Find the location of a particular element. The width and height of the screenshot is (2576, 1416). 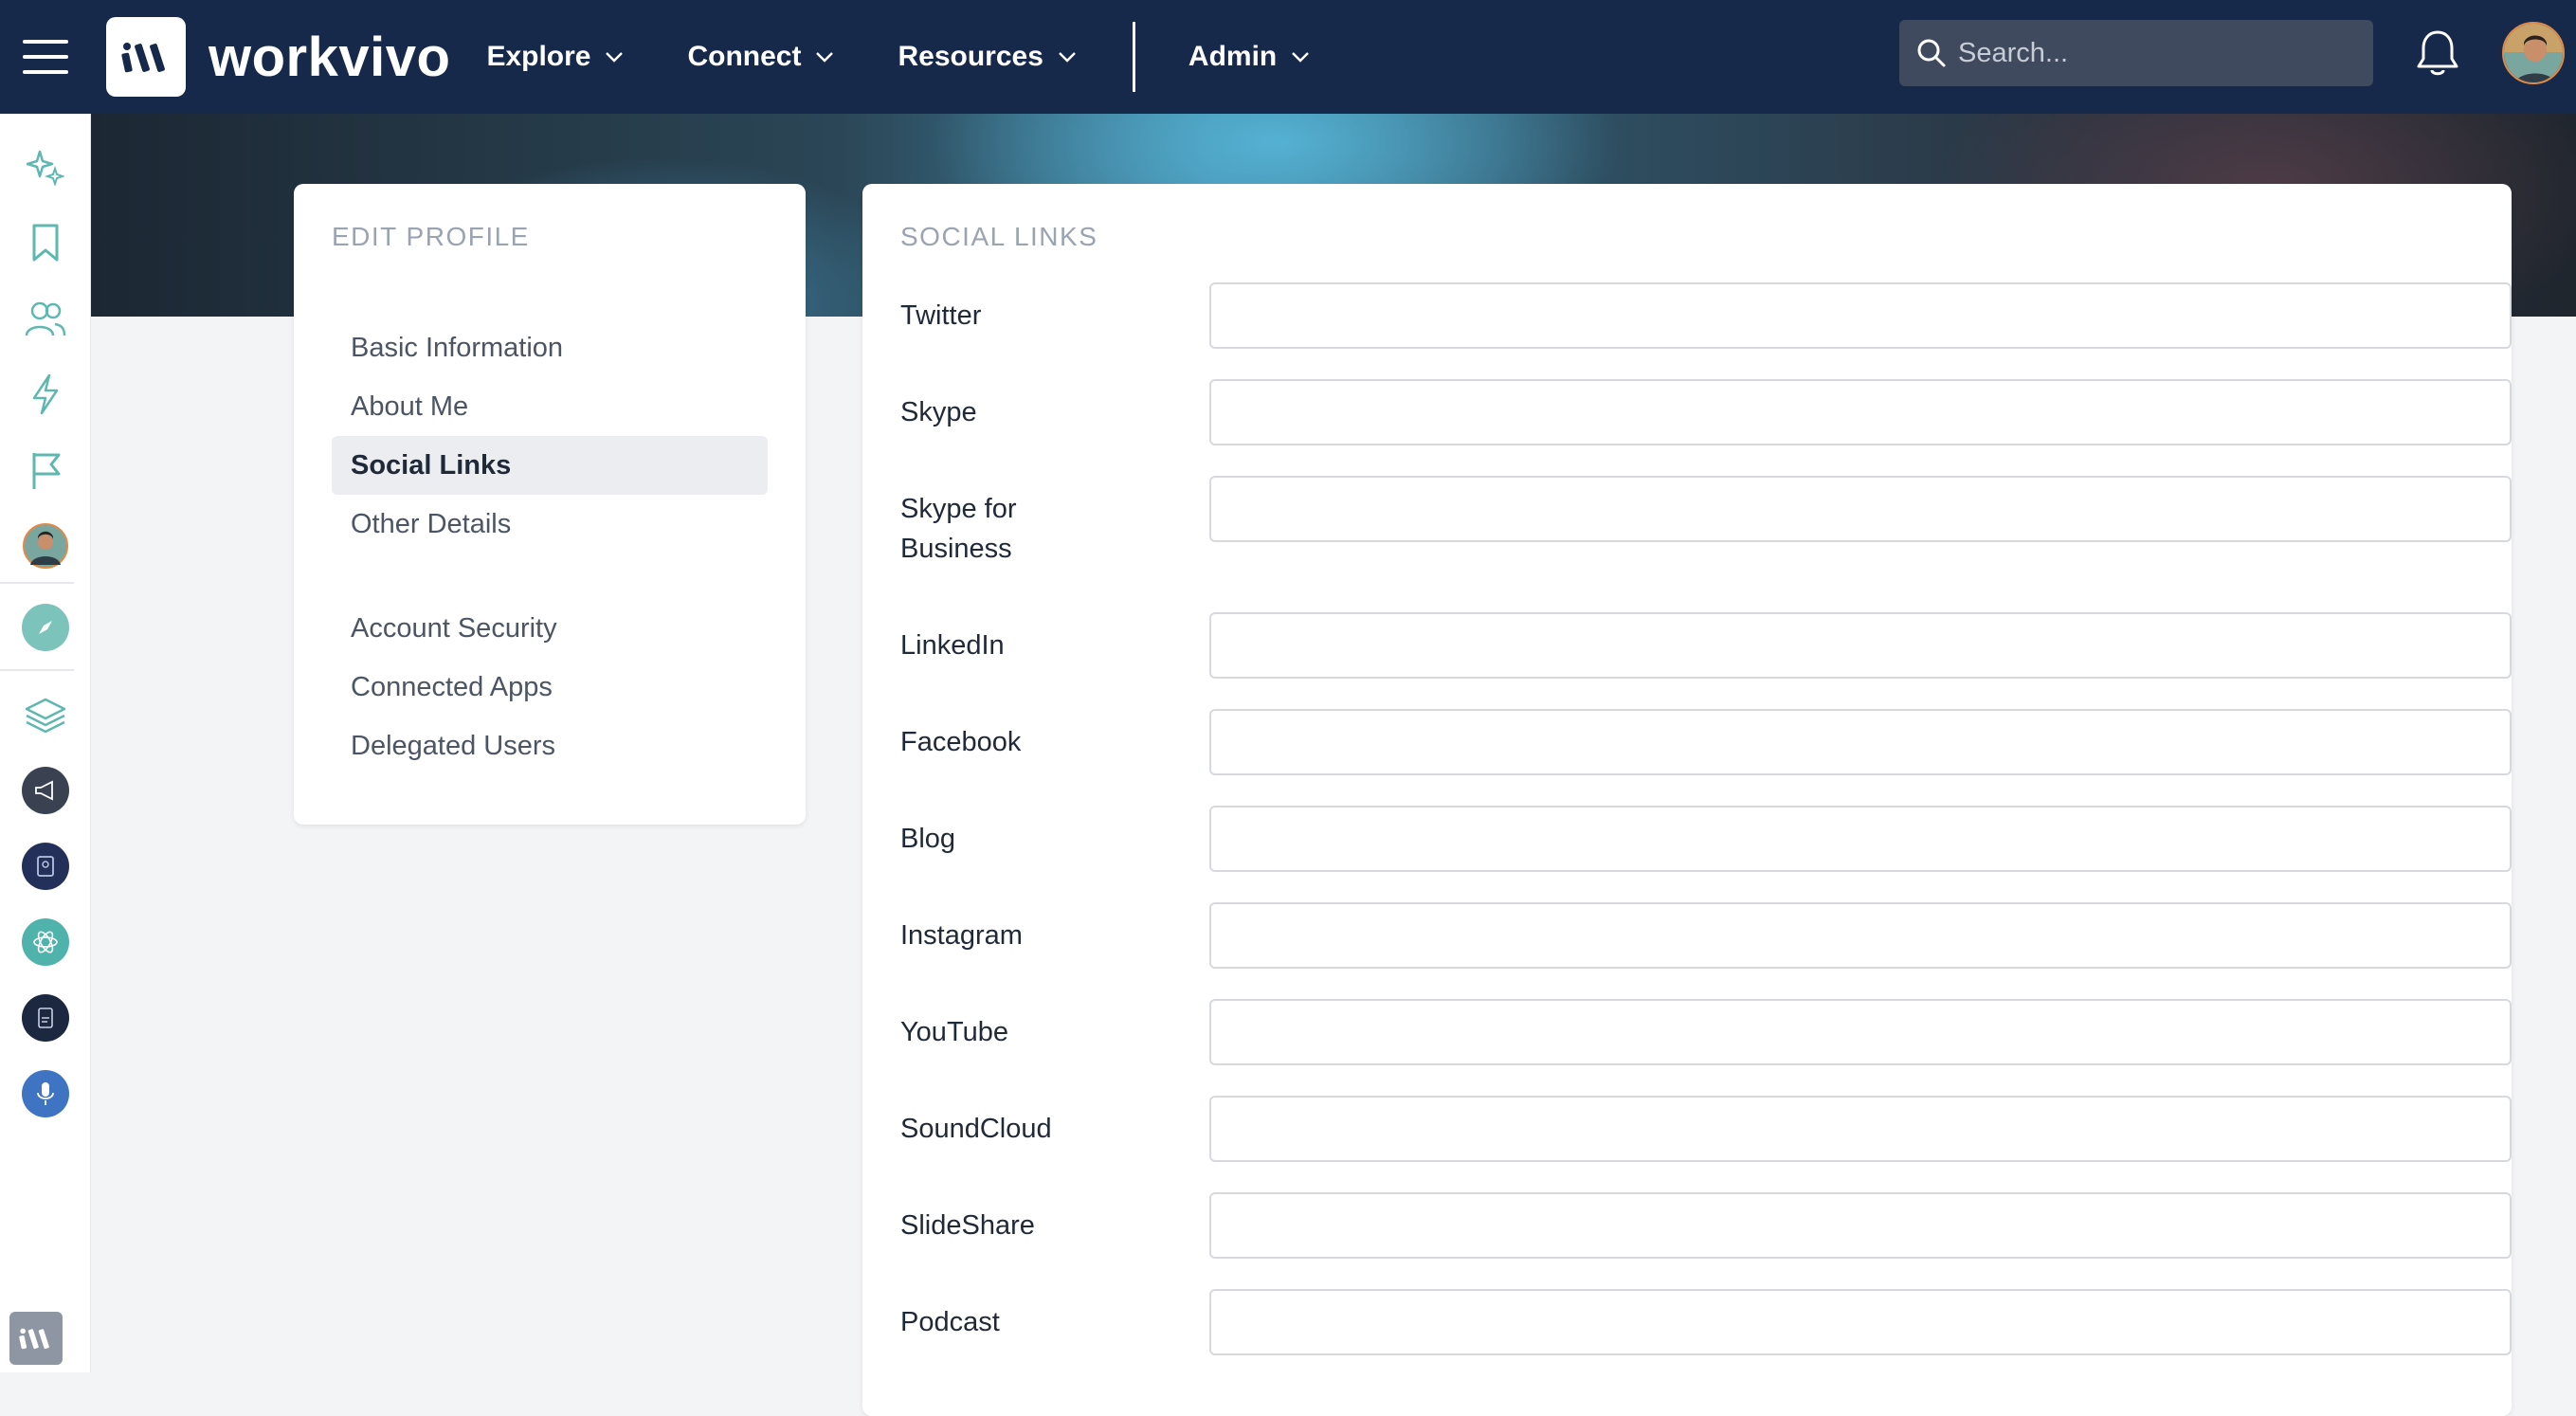

search-input is located at coordinates (2165, 53).